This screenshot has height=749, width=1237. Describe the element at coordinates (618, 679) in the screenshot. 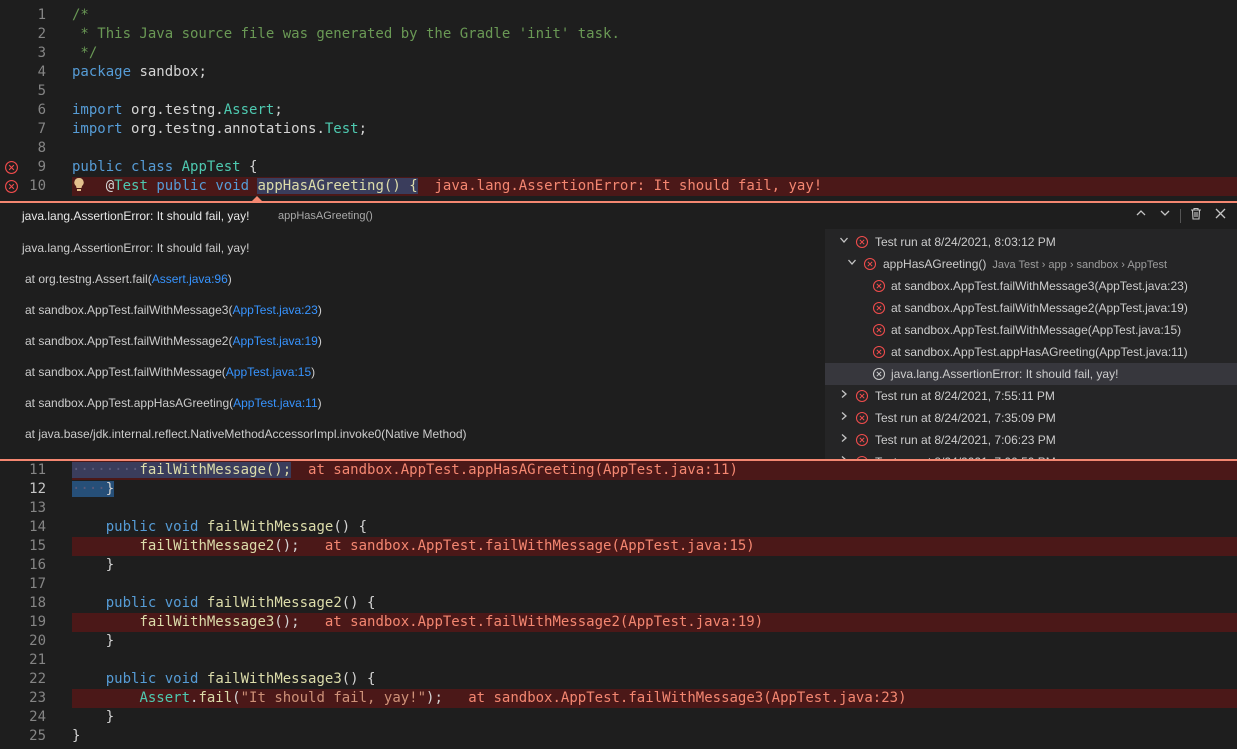

I see `code-line: 22 public void failWithMessage3() {` at that location.